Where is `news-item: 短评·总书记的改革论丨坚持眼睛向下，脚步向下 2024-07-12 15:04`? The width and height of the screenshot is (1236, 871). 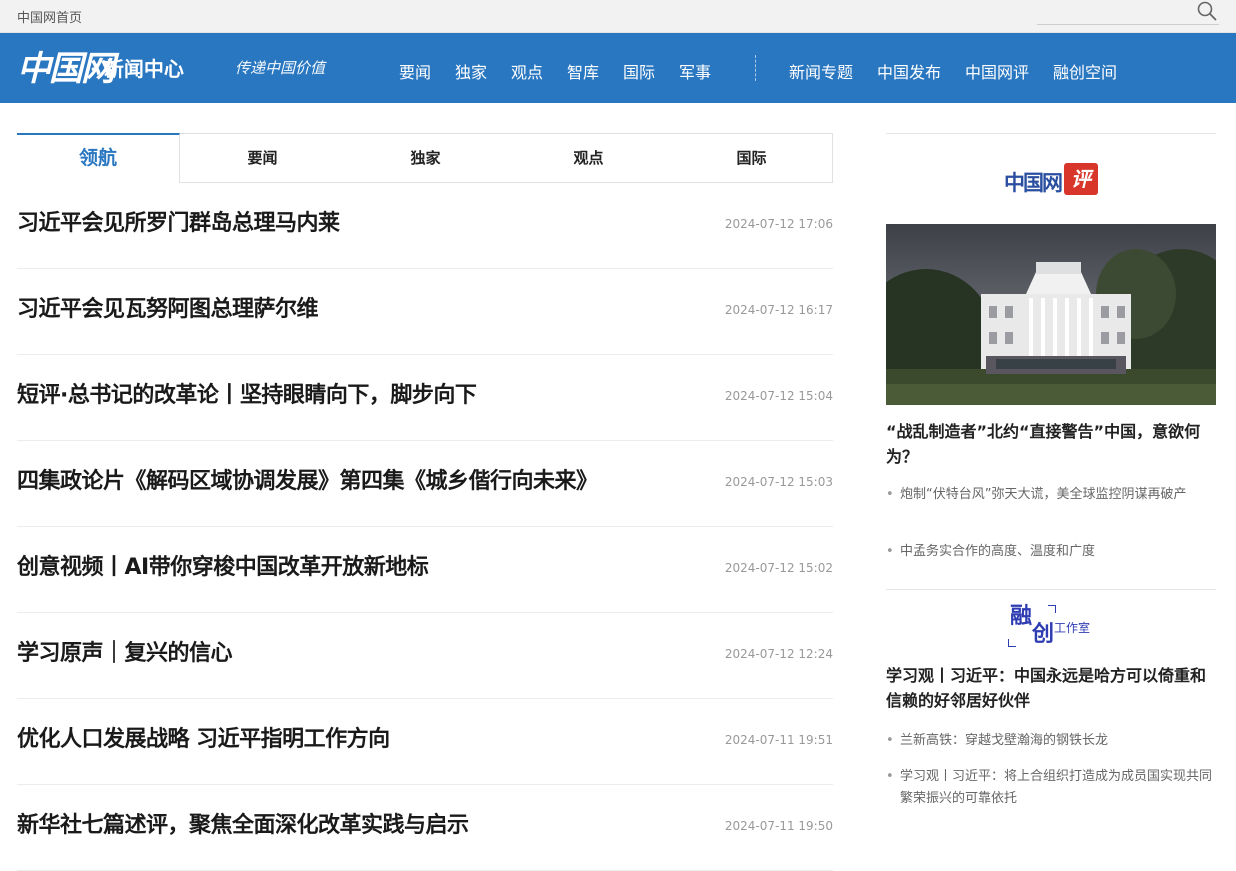
news-item: 短评·总书记的改革论丨坚持眼睛向下，脚步向下 2024-07-12 15:04 is located at coordinates (425, 398).